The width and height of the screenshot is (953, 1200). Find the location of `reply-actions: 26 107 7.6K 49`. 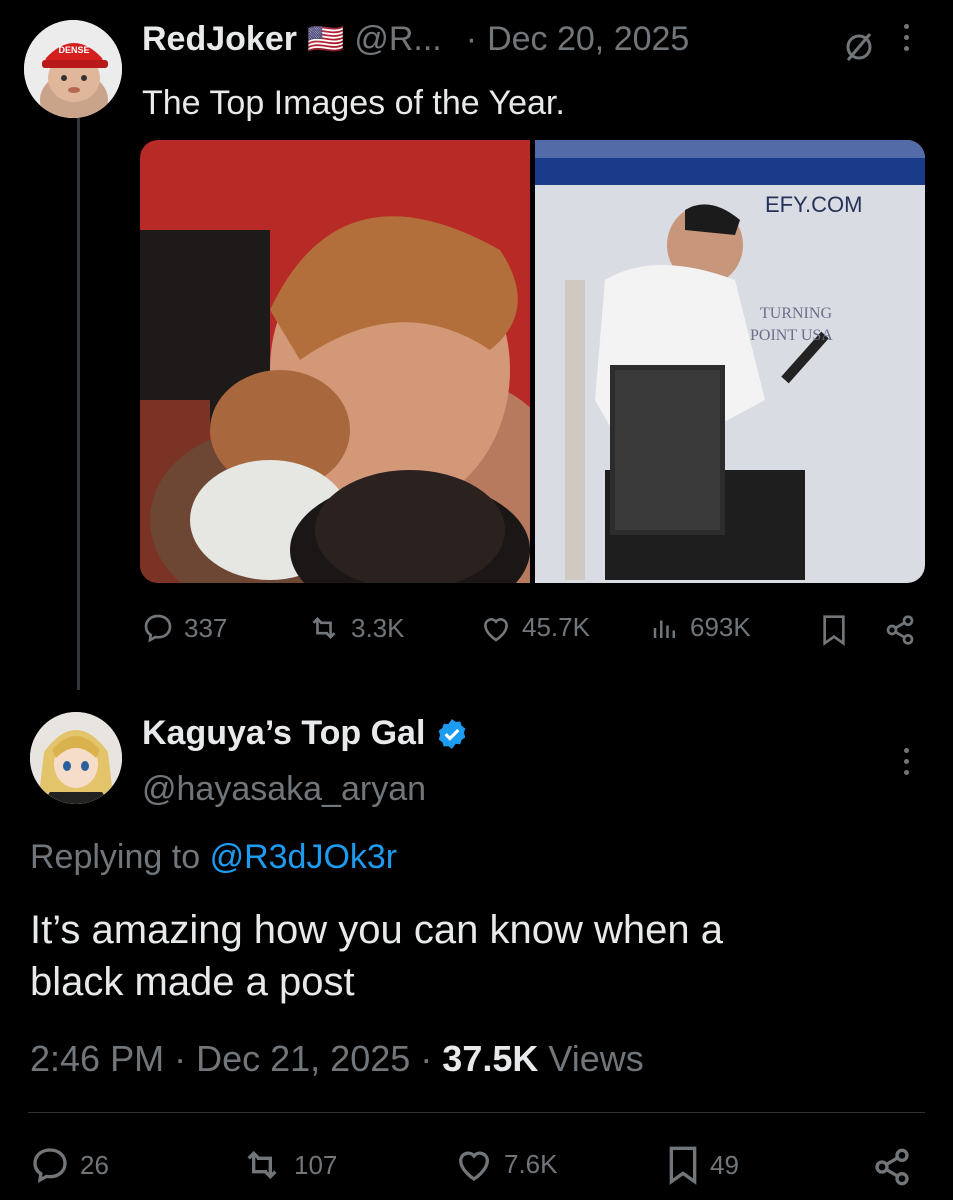

reply-actions: 26 107 7.6K 49 is located at coordinates (477, 1170).